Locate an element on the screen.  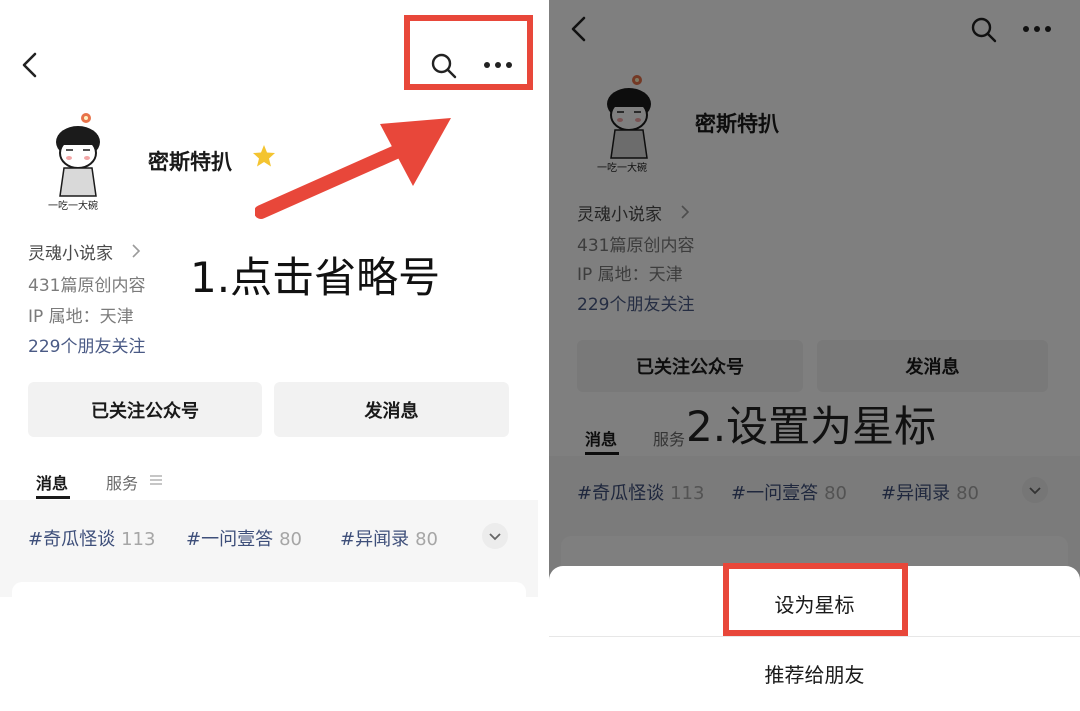
panel-gutter is located at coordinates (543, 355).